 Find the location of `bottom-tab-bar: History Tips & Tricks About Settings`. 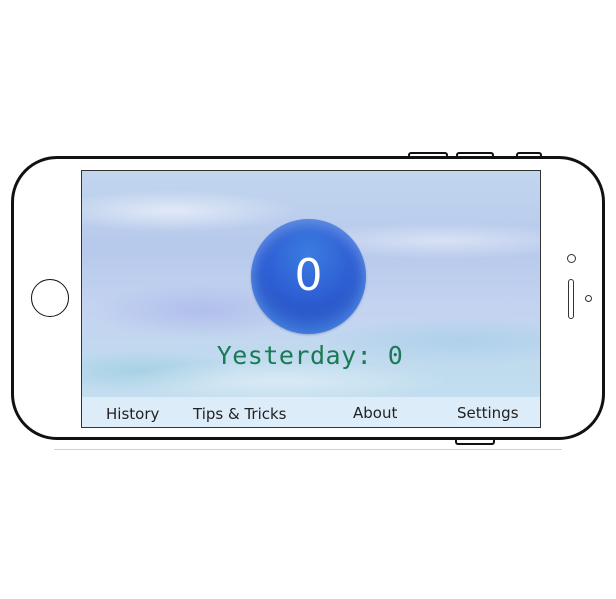

bottom-tab-bar: History Tips & Tricks About Settings is located at coordinates (311, 411).